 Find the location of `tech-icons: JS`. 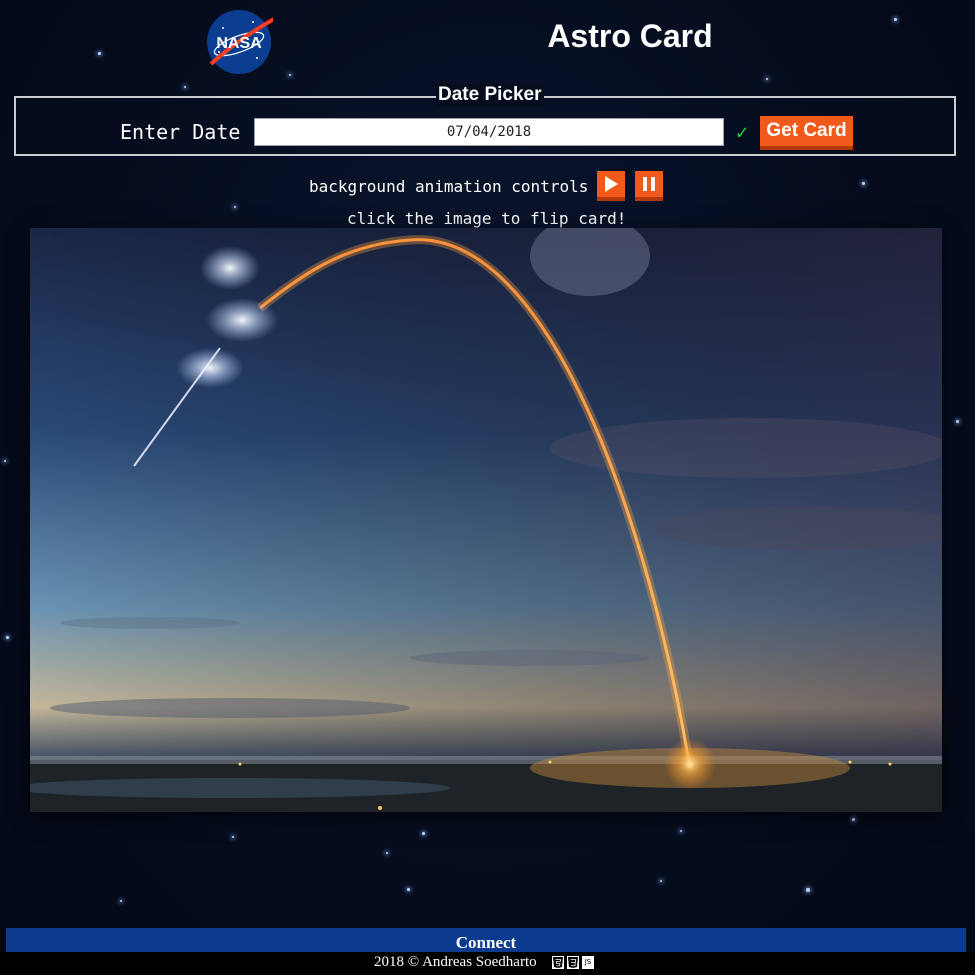

tech-icons: JS is located at coordinates (573, 963).